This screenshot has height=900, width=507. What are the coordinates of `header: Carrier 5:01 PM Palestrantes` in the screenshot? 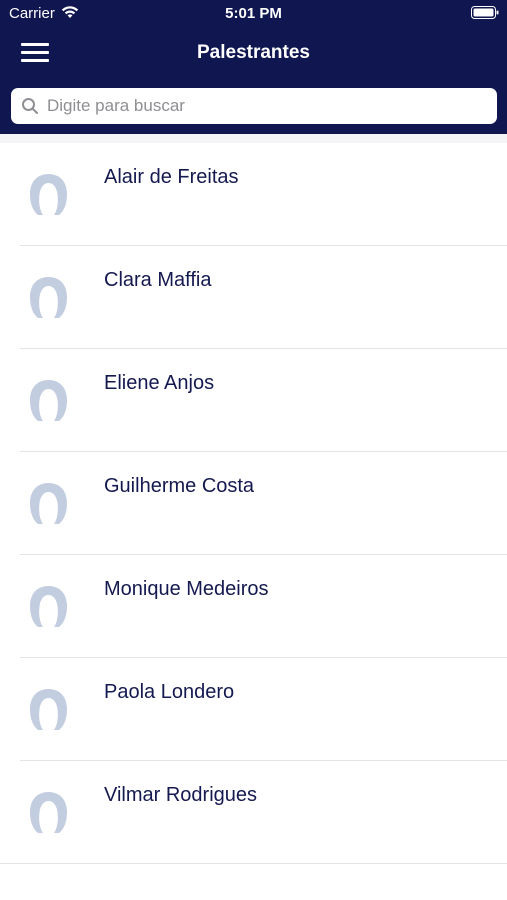 It's located at (253, 67).